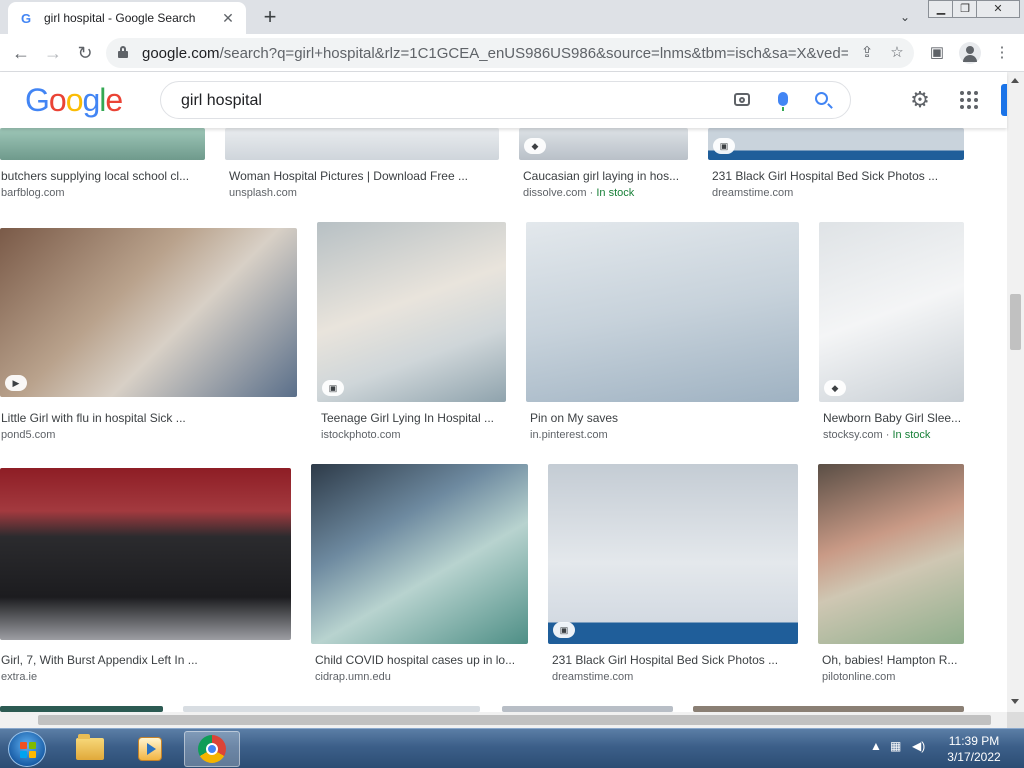 The image size is (1024, 768). Describe the element at coordinates (28, 435) in the screenshot. I see `result-source: pond5.com` at that location.